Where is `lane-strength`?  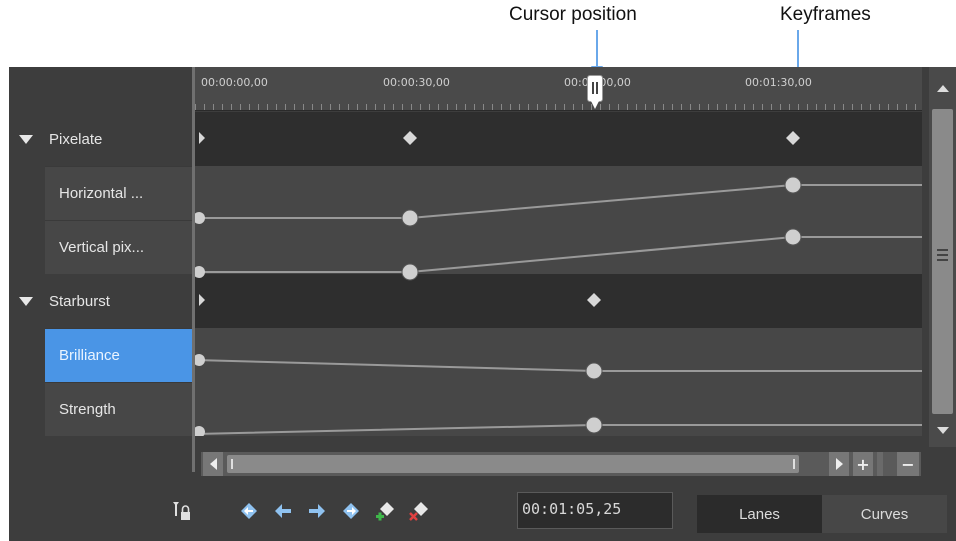 lane-strength is located at coordinates (558, 409).